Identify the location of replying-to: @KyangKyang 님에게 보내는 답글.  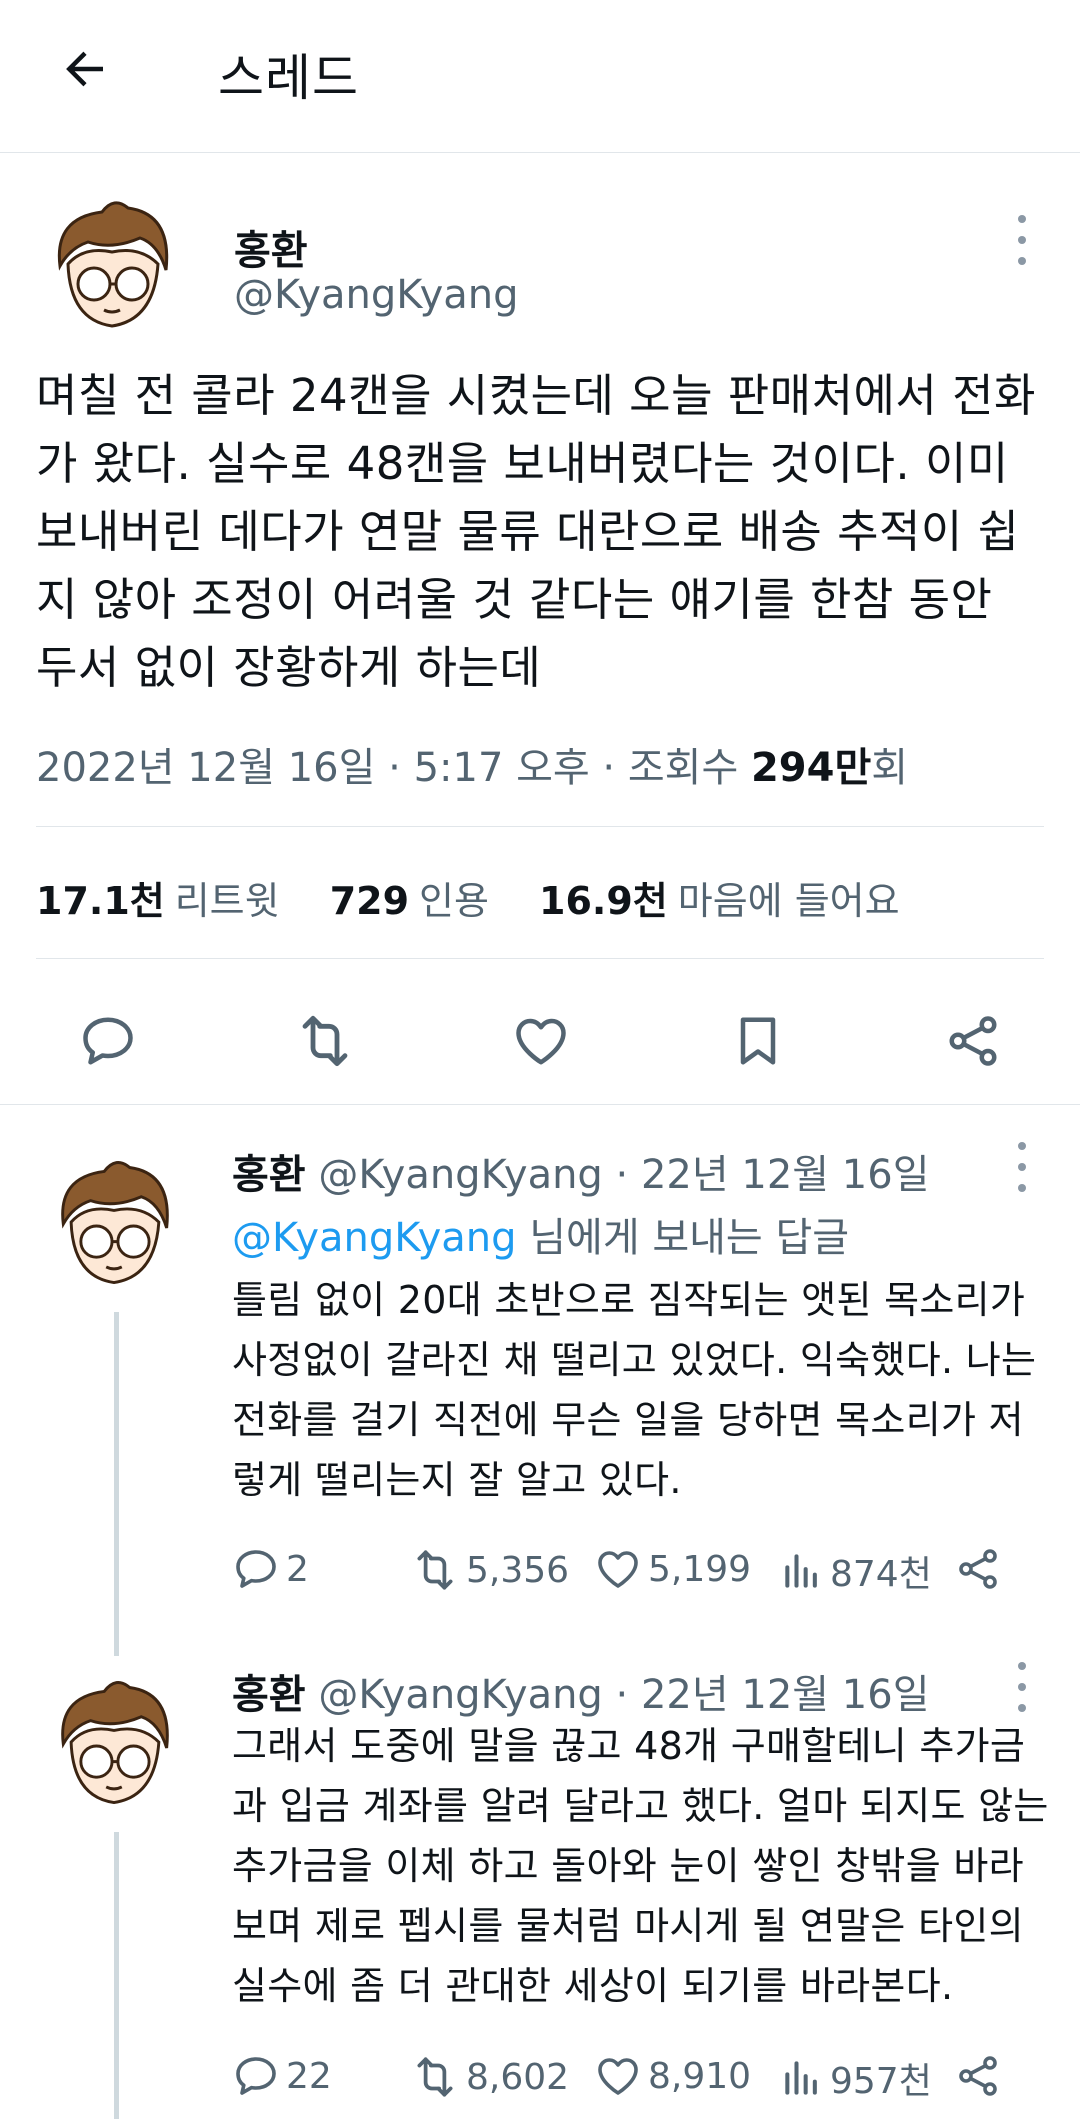
(540, 1234).